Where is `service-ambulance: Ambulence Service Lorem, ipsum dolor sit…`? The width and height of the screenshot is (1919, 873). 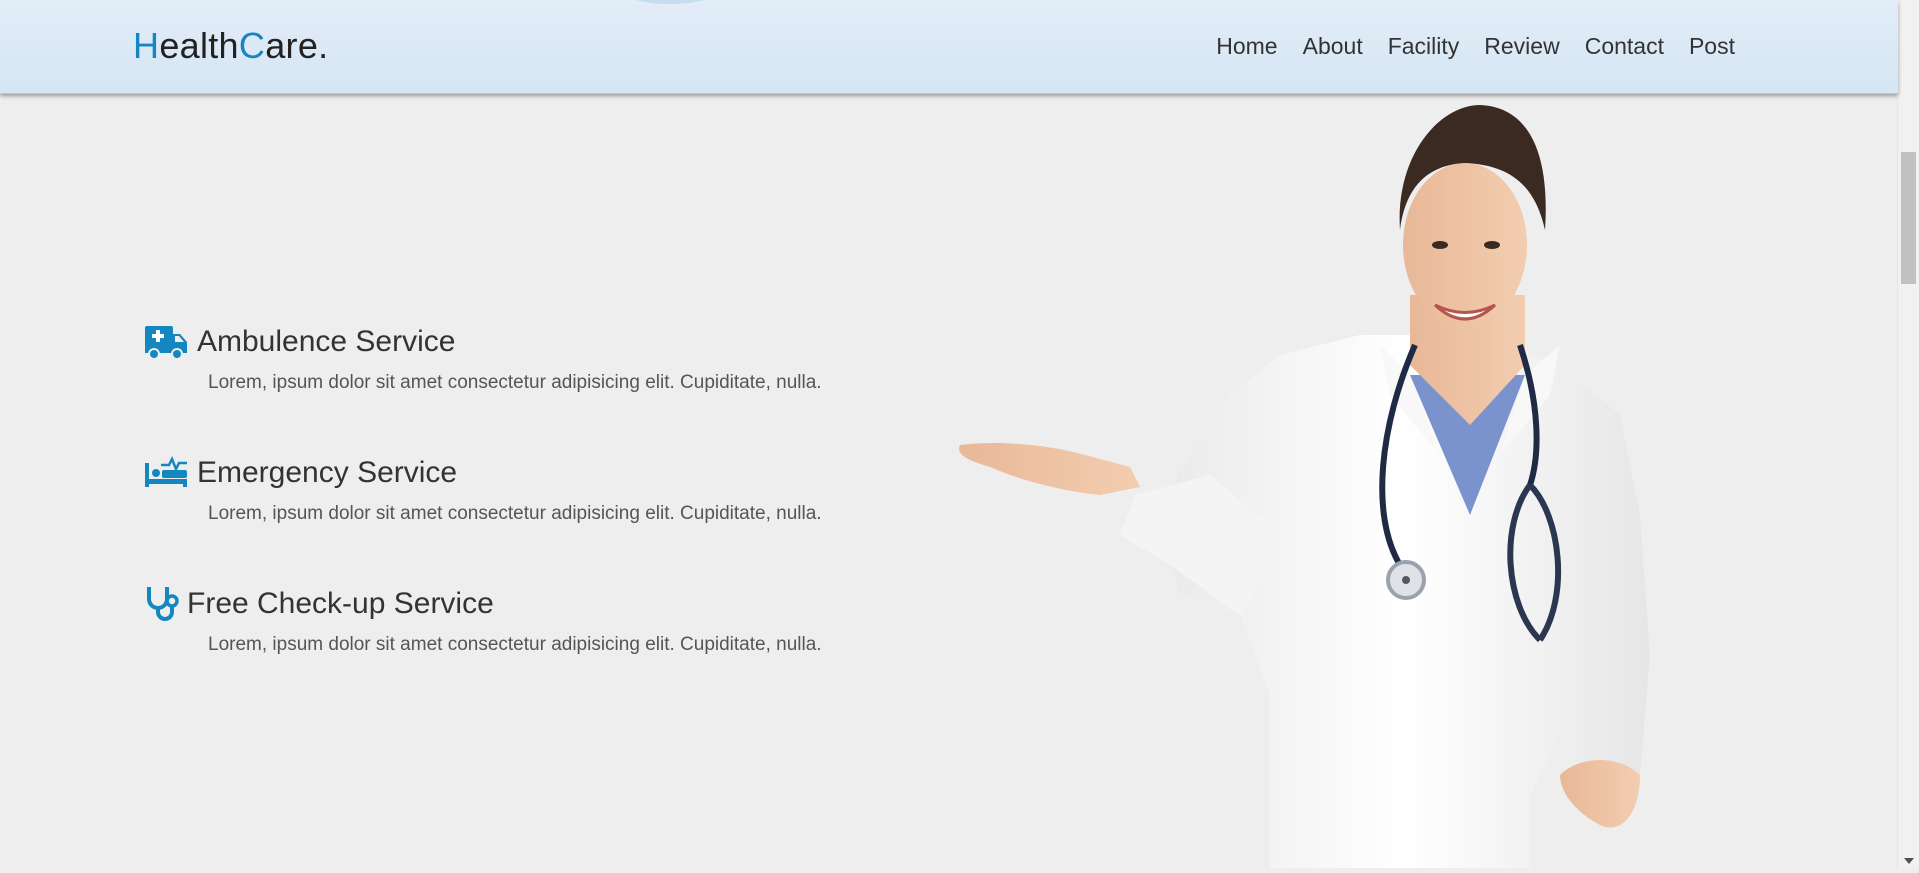
service-ambulance: Ambulence Service Lorem, ipsum dolor sit… is located at coordinates (482, 358).